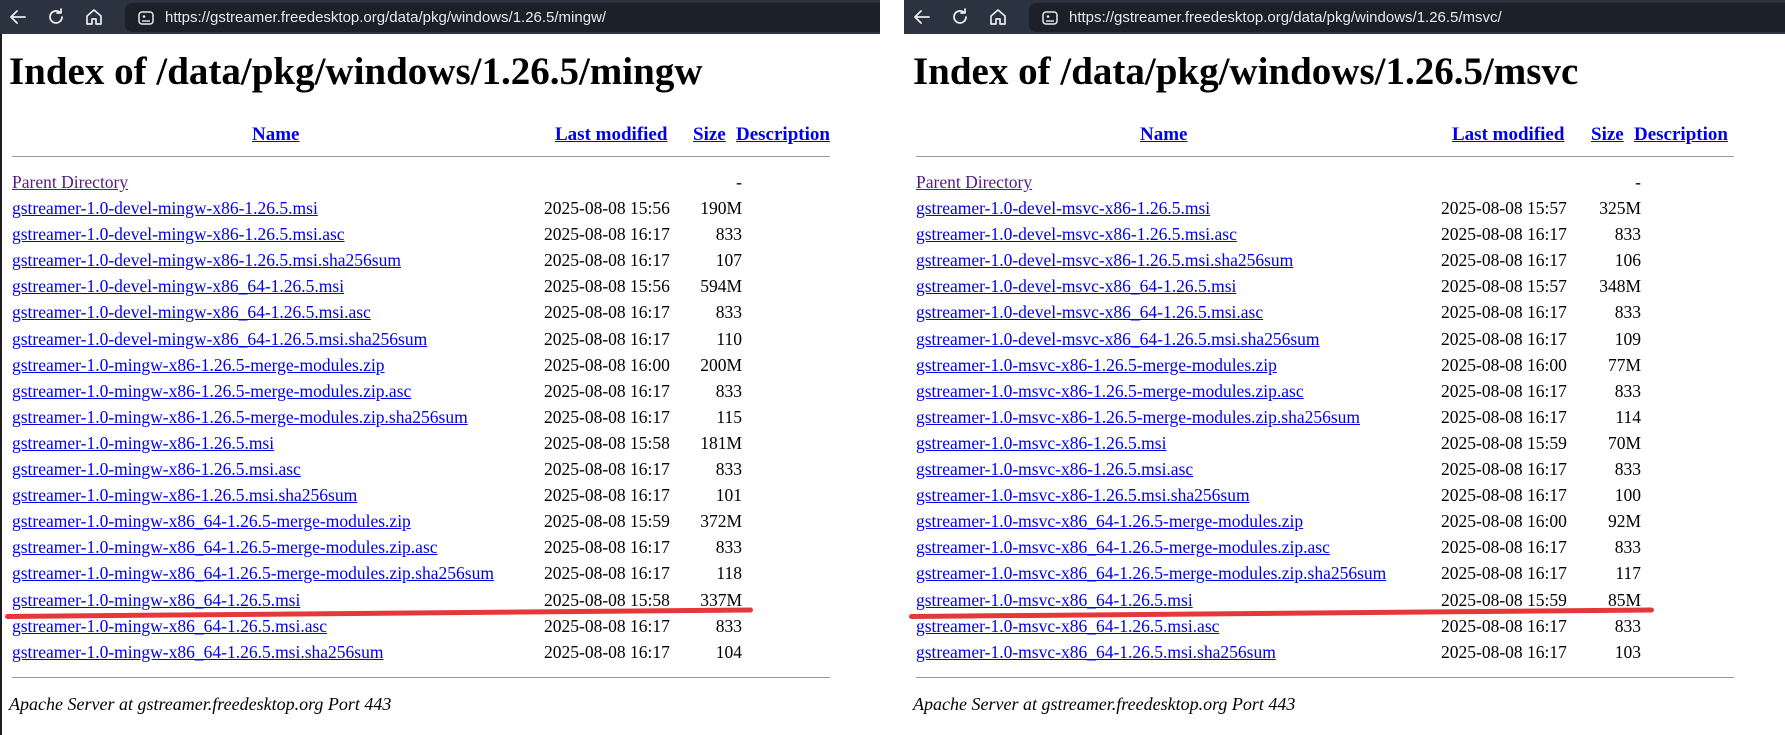 This screenshot has height=735, width=1785. What do you see at coordinates (1041, 443) in the screenshot?
I see `file-link: gstreamer-1.0-msvc-x86-1.26.5.msi` at bounding box center [1041, 443].